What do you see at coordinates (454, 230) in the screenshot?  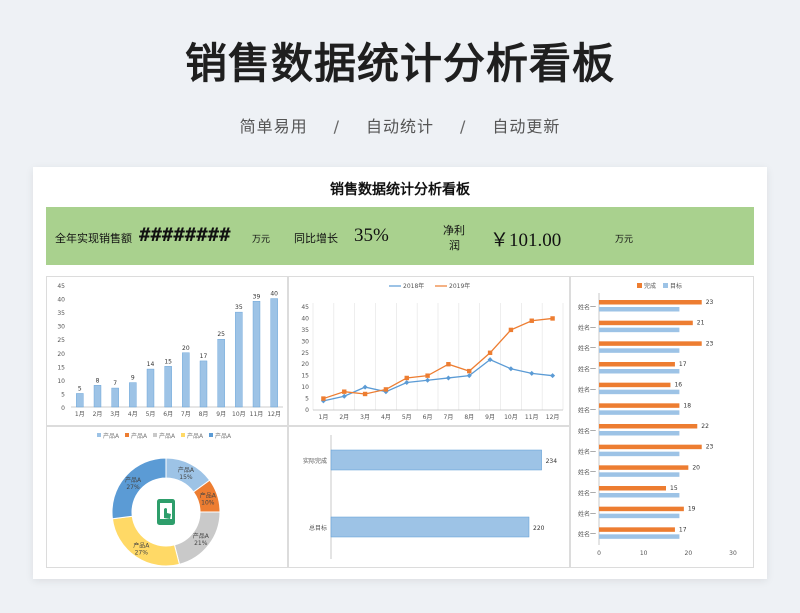 I see `profit-label-line1: 净利` at bounding box center [454, 230].